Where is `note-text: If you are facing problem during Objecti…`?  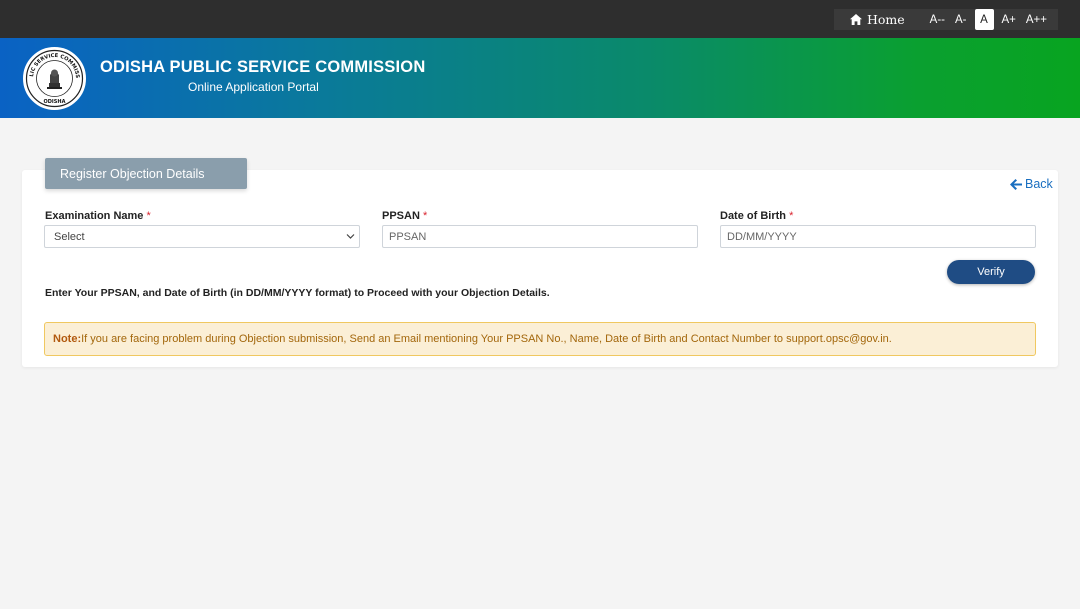
note-text: If you are facing problem during Objecti… is located at coordinates (486, 339).